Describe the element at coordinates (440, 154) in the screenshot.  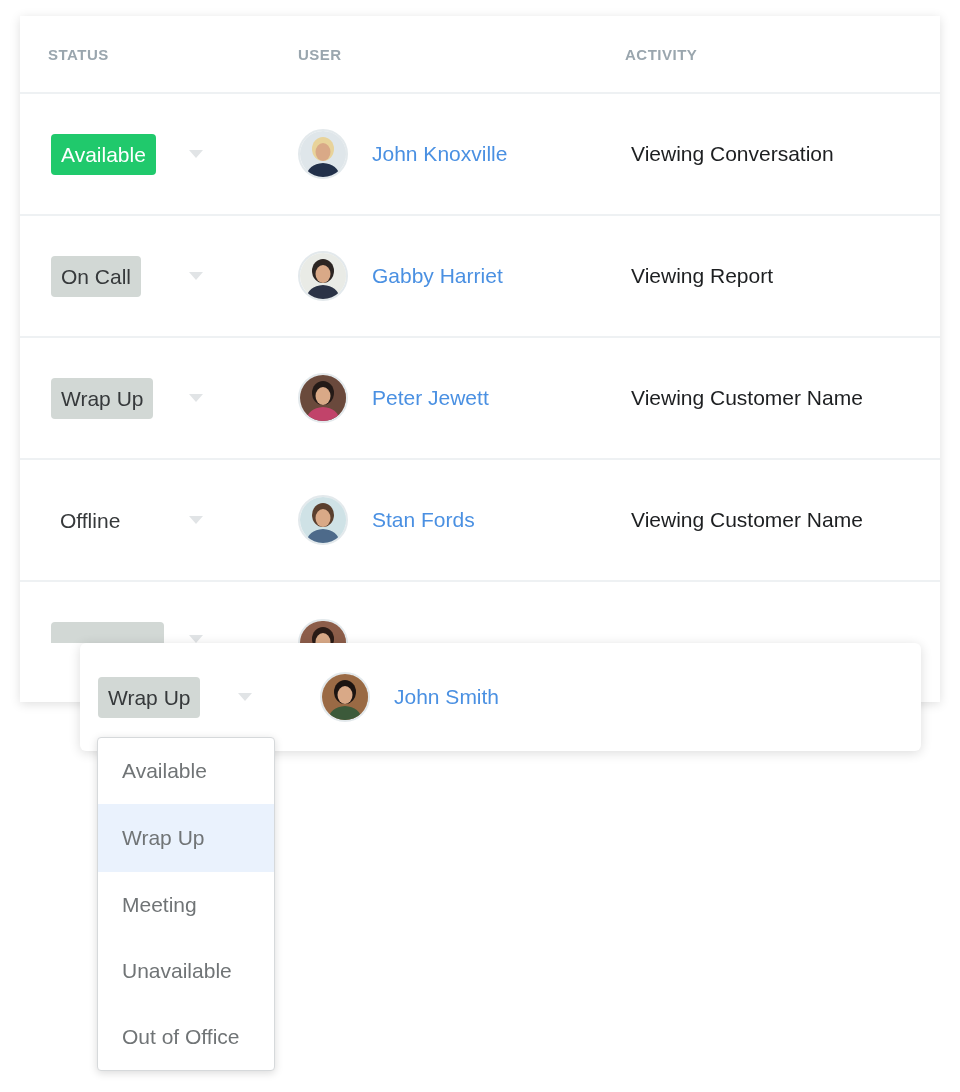
I see `user-link: John Knoxville` at that location.